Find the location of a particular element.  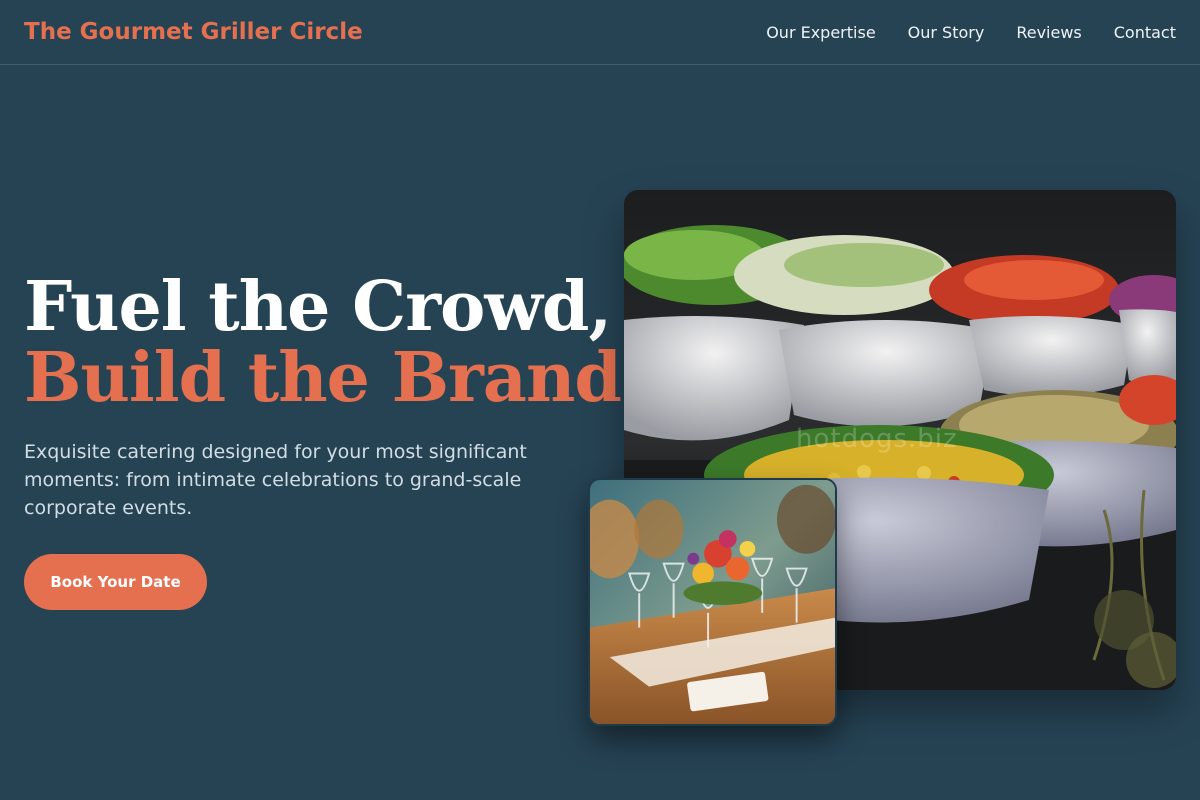

watermark-text: hotdogs.biz is located at coordinates (877, 439).